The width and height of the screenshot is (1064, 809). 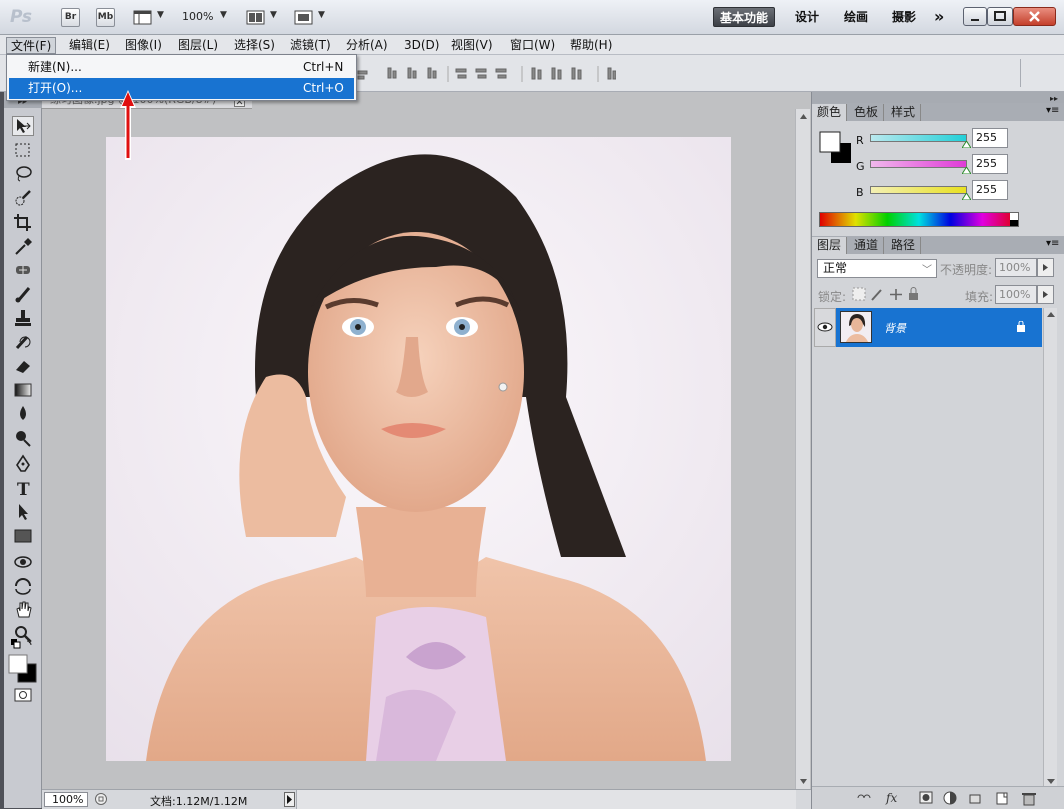 I want to click on 3d-rotate-tool-icon, so click(x=23, y=562).